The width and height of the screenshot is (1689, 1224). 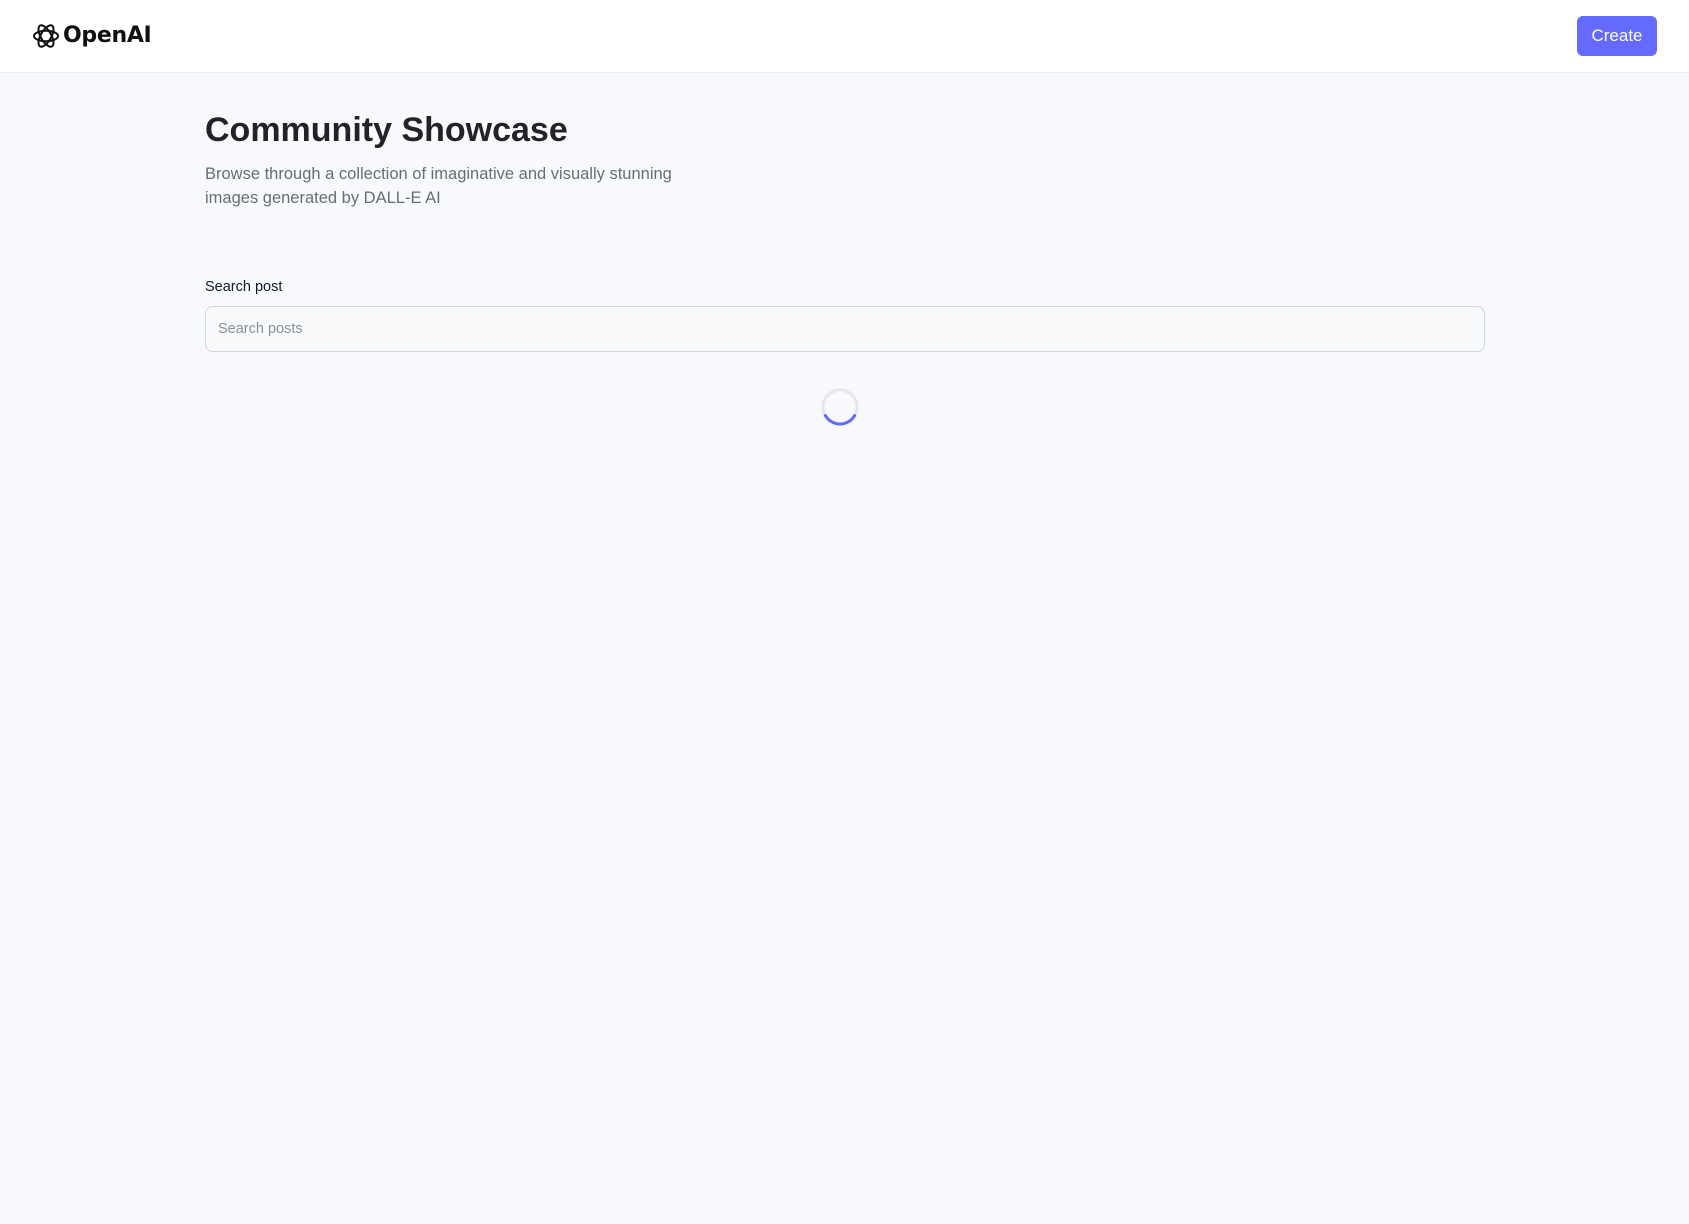 What do you see at coordinates (844, 36) in the screenshot?
I see `top-navbar: OpenAI Create` at bounding box center [844, 36].